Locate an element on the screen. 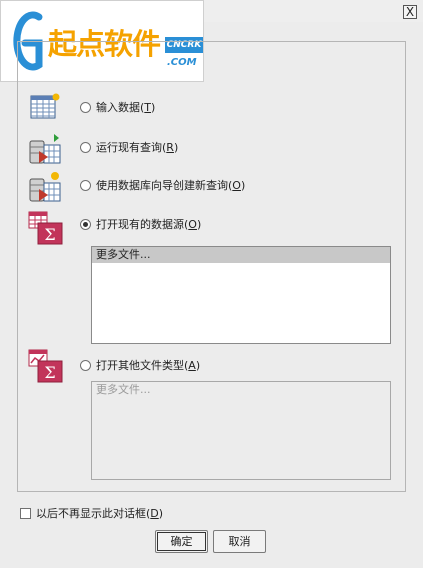 The width and height of the screenshot is (423, 568). radio-input-data is located at coordinates (85, 107).